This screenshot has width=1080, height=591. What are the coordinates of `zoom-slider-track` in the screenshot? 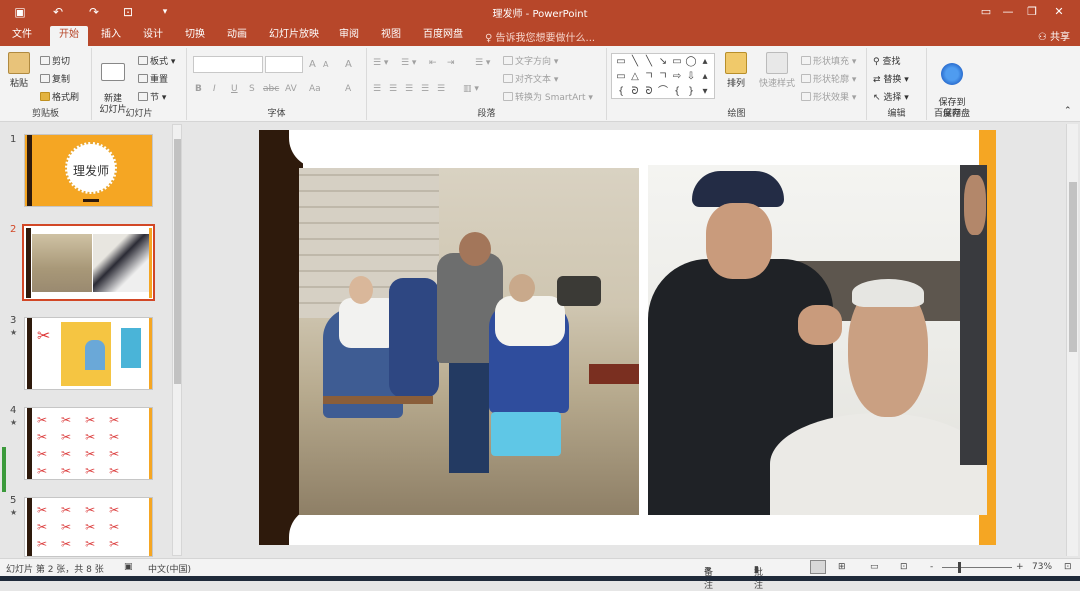 It's located at (977, 567).